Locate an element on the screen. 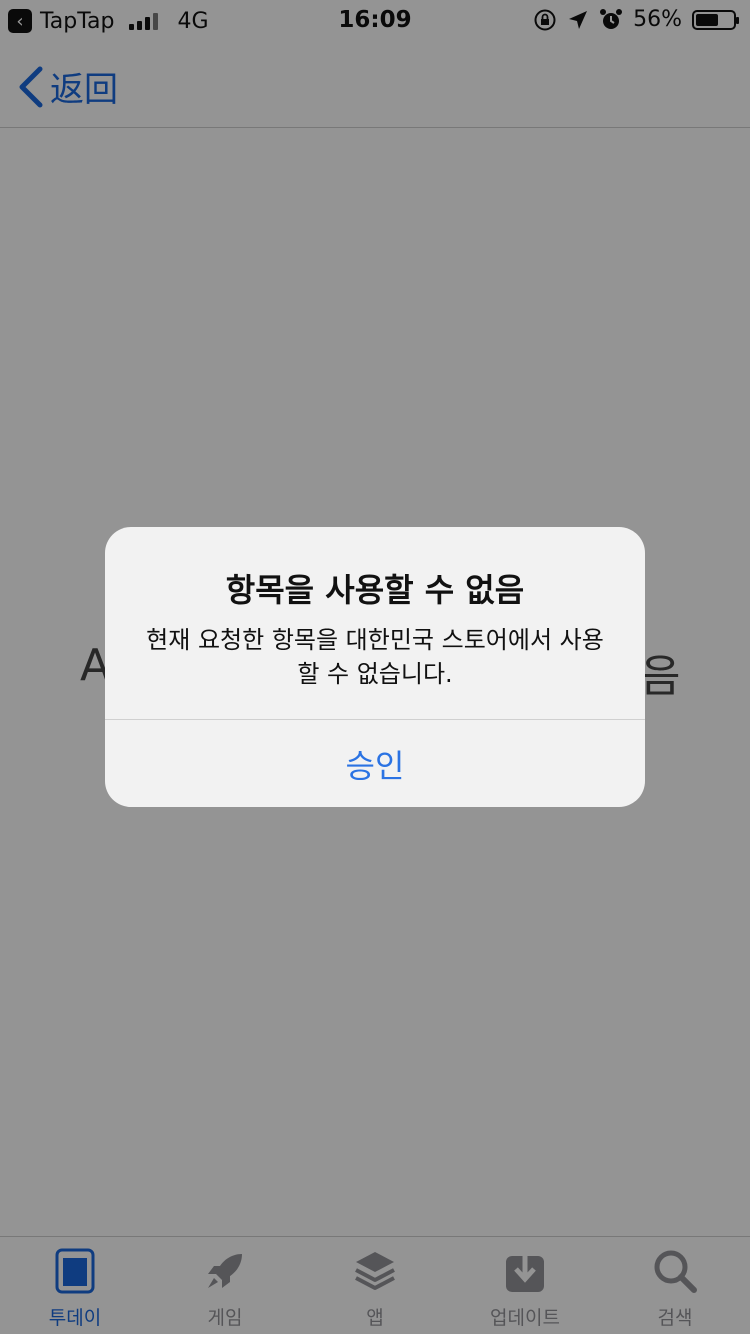  alert-message-line-2: 할 수 없습니다. is located at coordinates (375, 674).